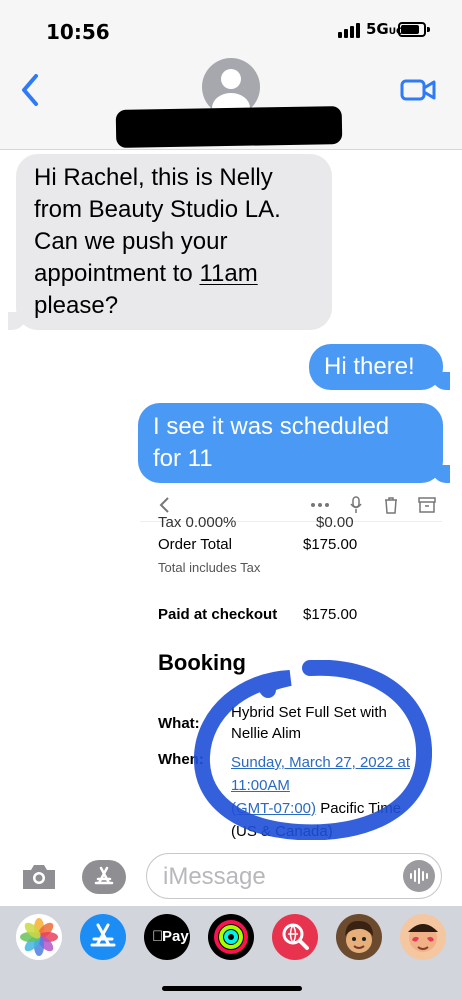 Image resolution: width=462 pixels, height=1000 pixels. I want to click on cellular-signal-icon, so click(350, 30).